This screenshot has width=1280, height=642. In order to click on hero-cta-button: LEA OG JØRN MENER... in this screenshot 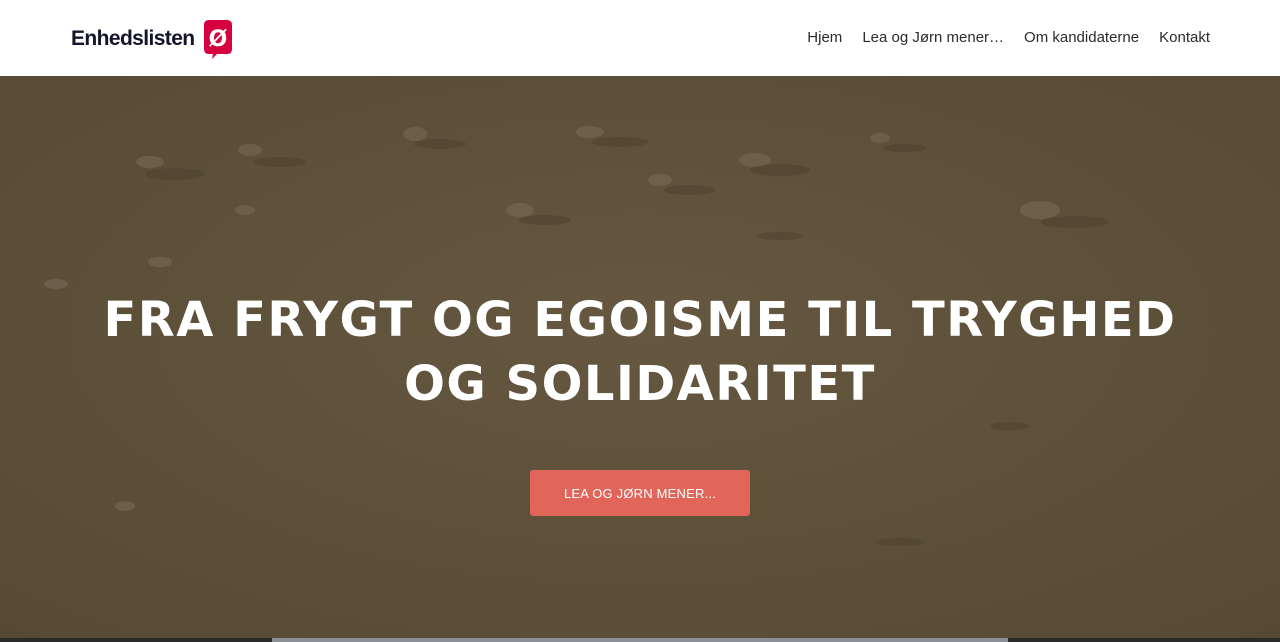, I will do `click(640, 493)`.